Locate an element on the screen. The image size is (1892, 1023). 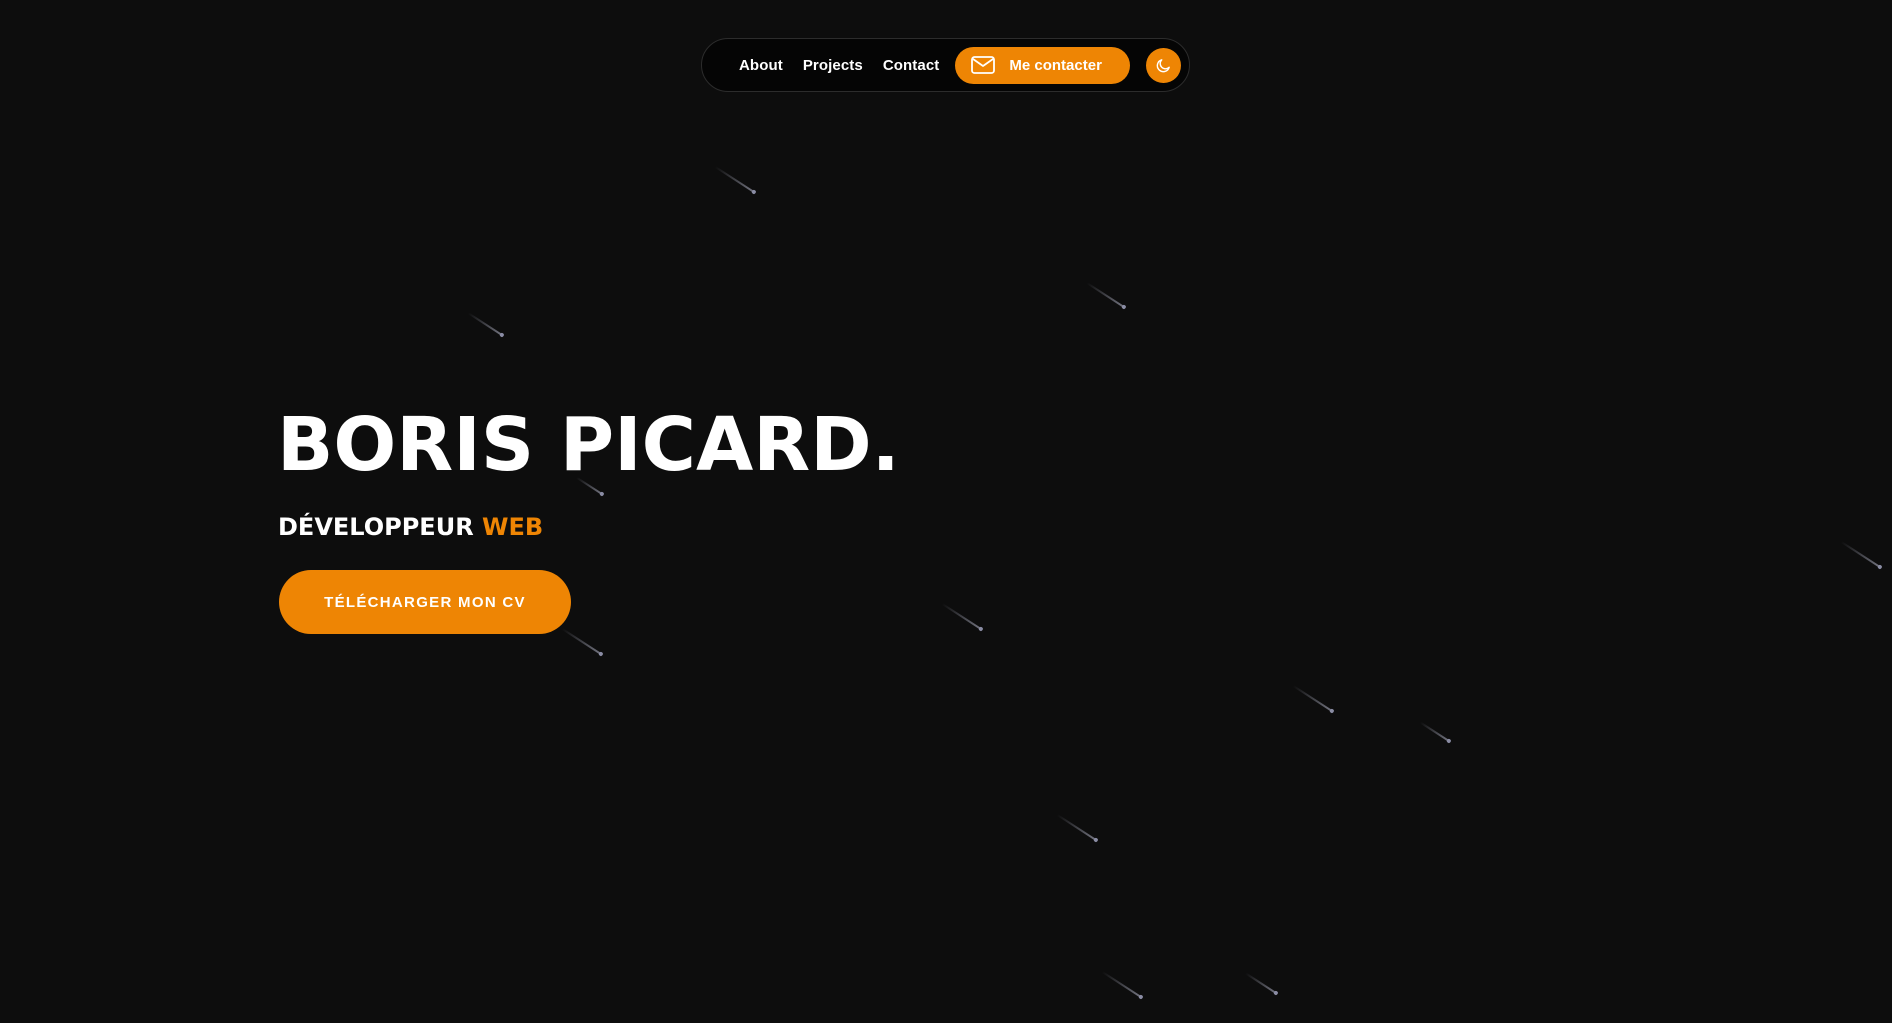
nav-link-about: About is located at coordinates (761, 65).